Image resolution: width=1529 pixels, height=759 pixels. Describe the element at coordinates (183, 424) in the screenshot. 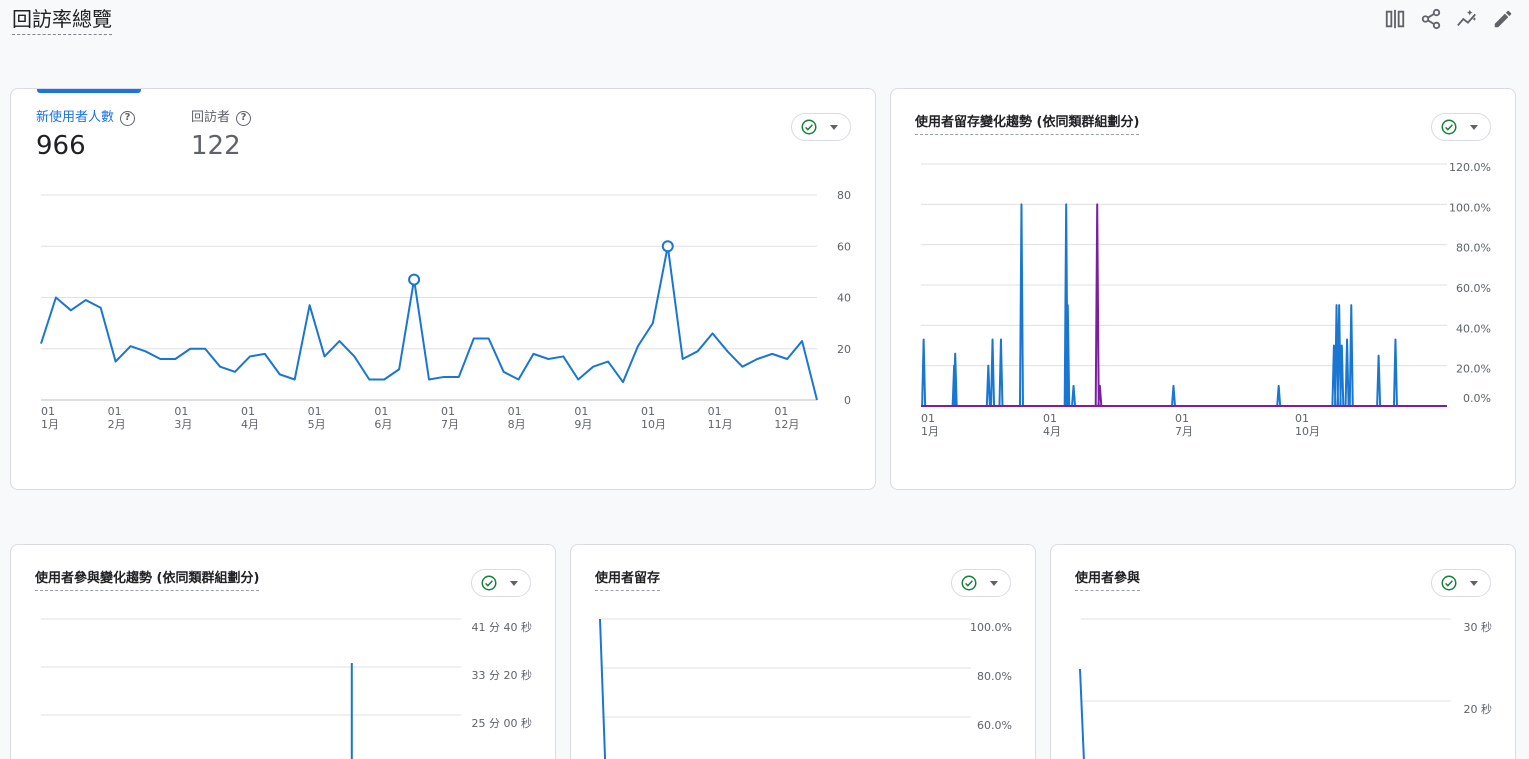

I see `x-tick-label: 3月` at that location.